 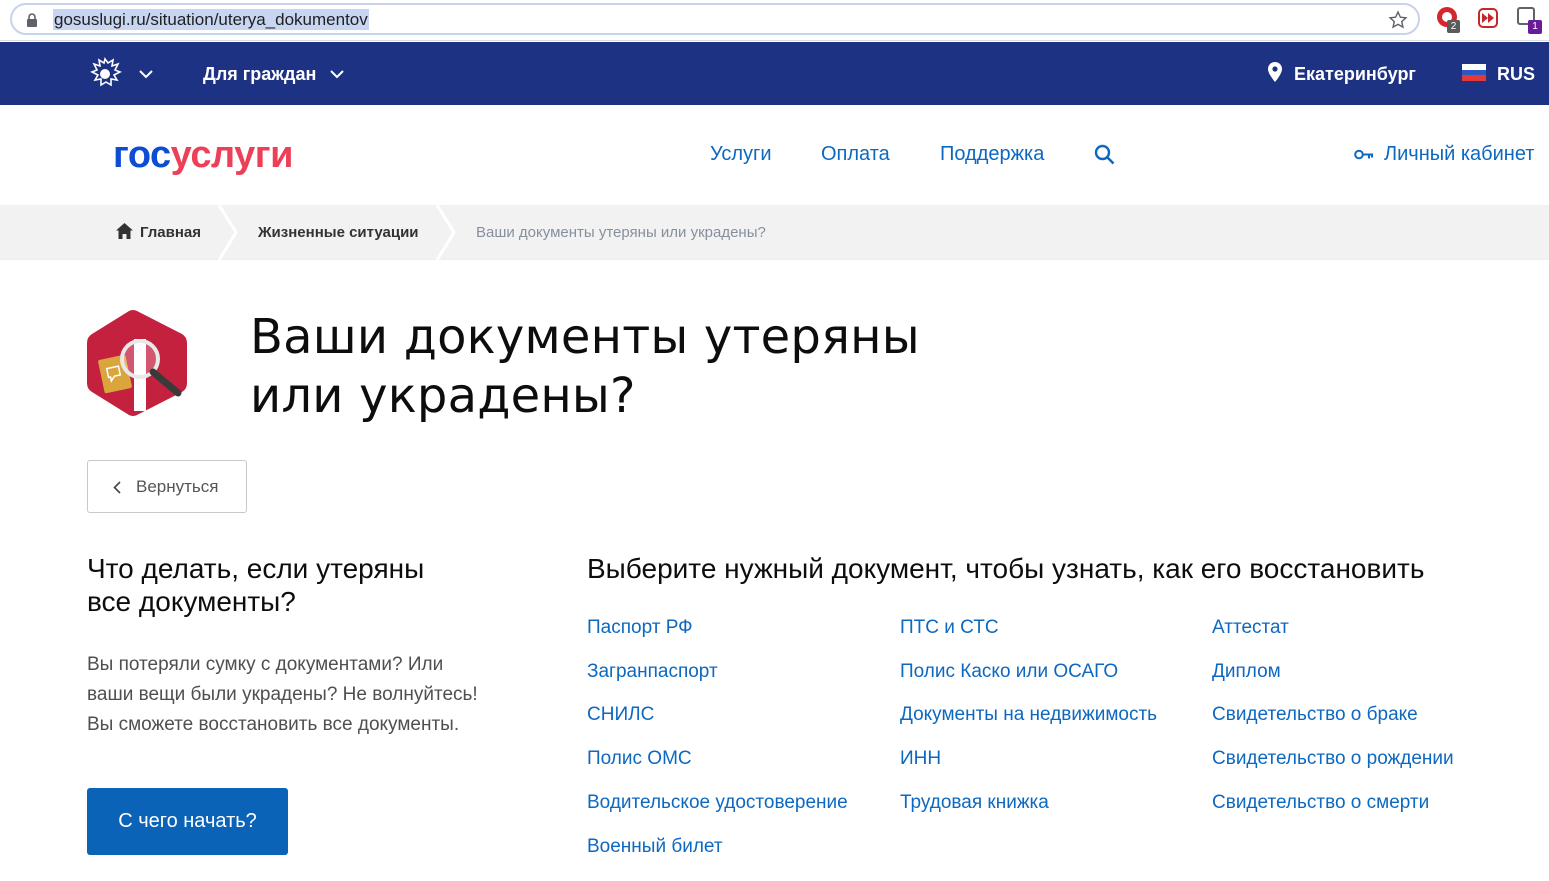 What do you see at coordinates (992, 154) in the screenshot?
I see `nav-support: Поддержка` at bounding box center [992, 154].